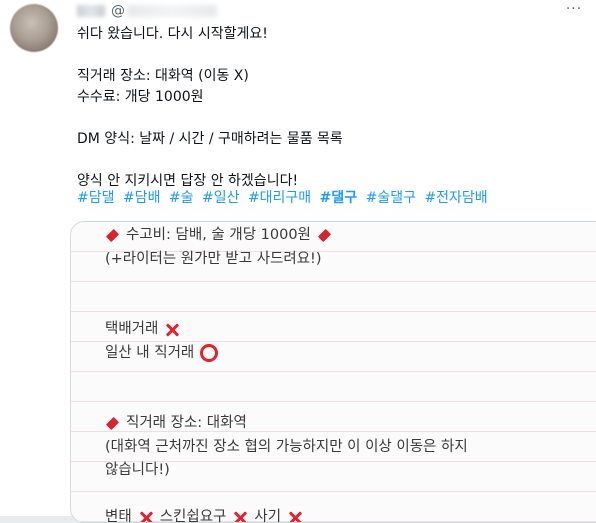 Image resolution: width=596 pixels, height=523 pixels. What do you see at coordinates (150, 352) in the screenshot?
I see `local-trade-text: 일산 내 직거래` at bounding box center [150, 352].